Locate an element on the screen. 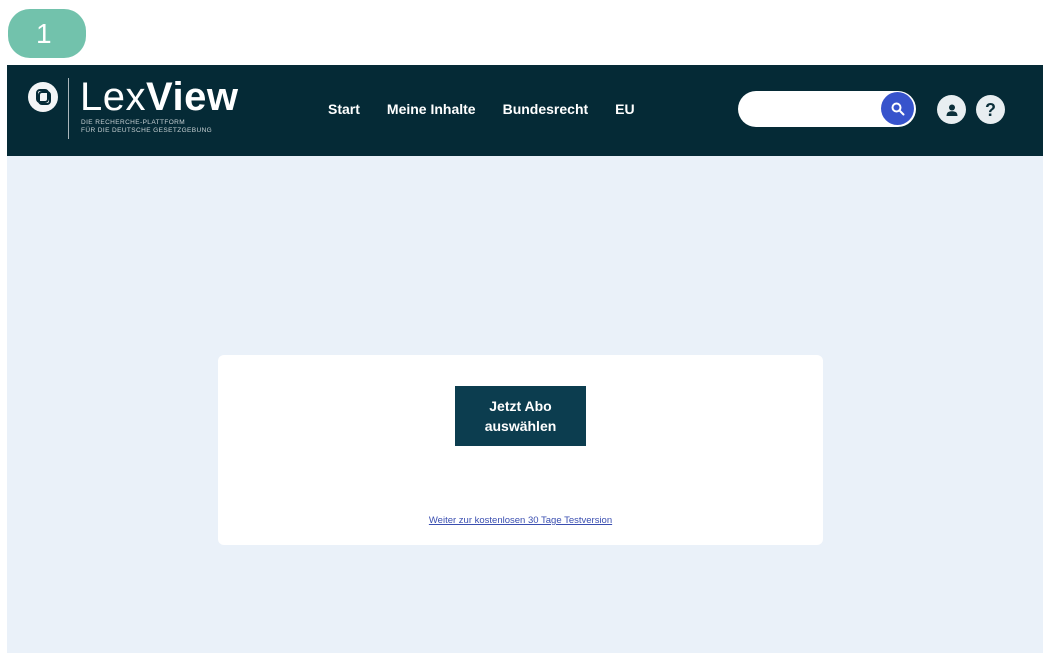  logo-tagline-line1: DIE RECHERCHE-PLATTFORM is located at coordinates (133, 122).